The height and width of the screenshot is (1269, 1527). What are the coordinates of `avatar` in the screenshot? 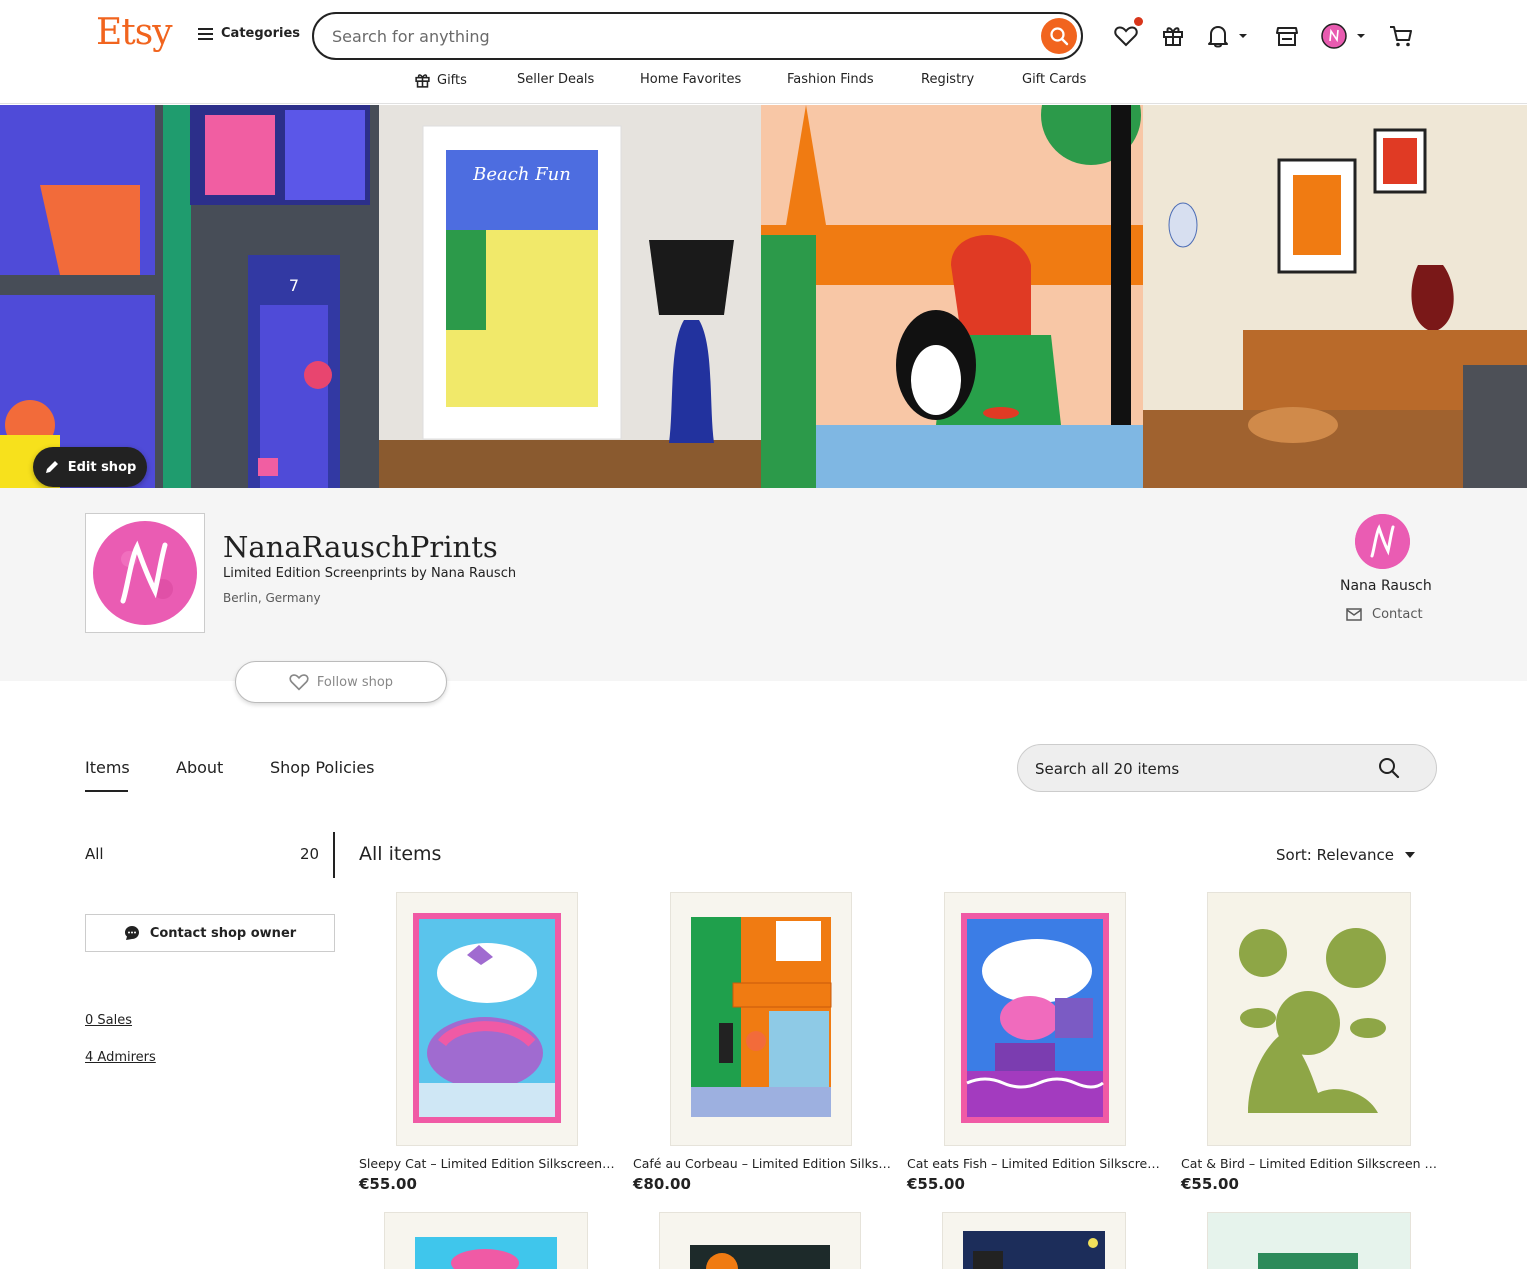 It's located at (1334, 36).